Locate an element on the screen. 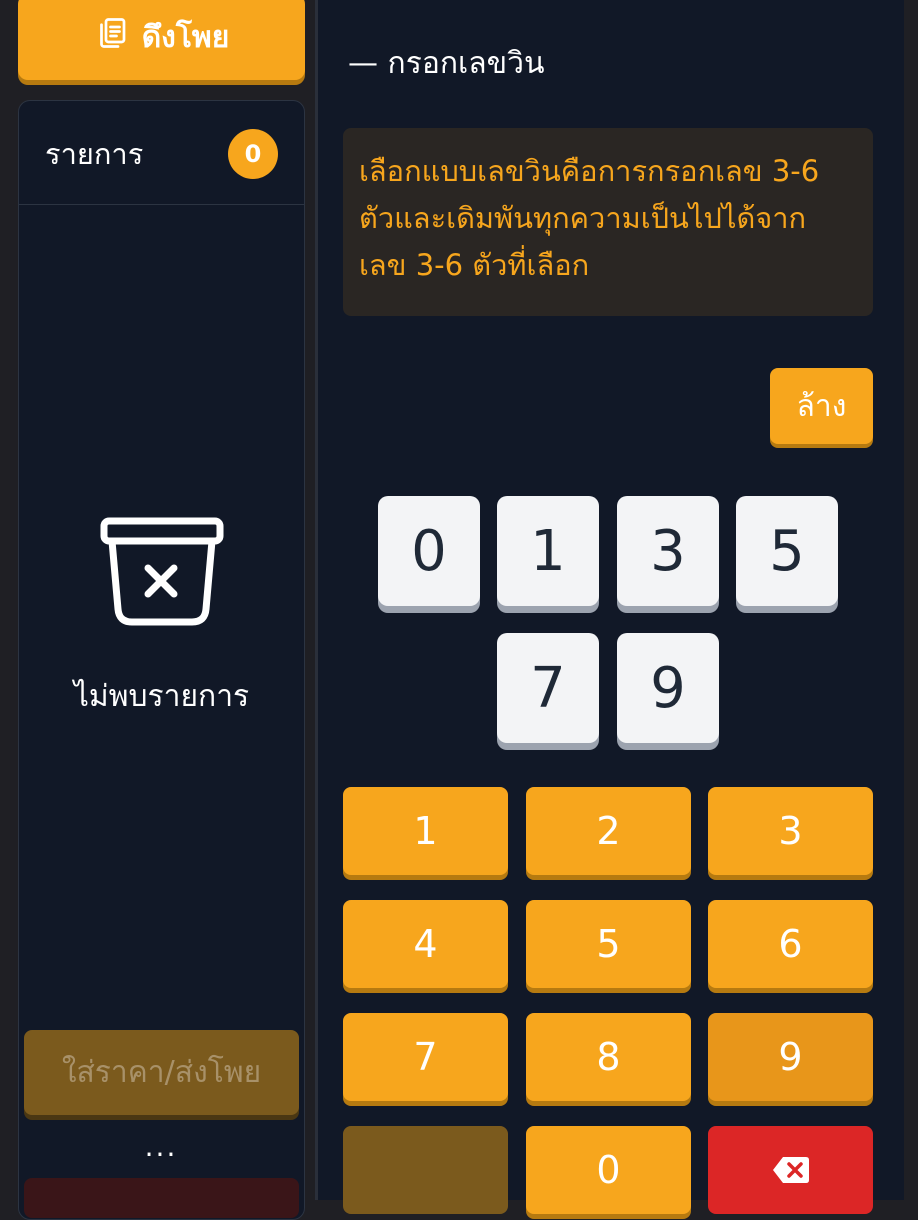 This screenshot has width=918, height=1220. keypad-7: 7 is located at coordinates (425, 1057).